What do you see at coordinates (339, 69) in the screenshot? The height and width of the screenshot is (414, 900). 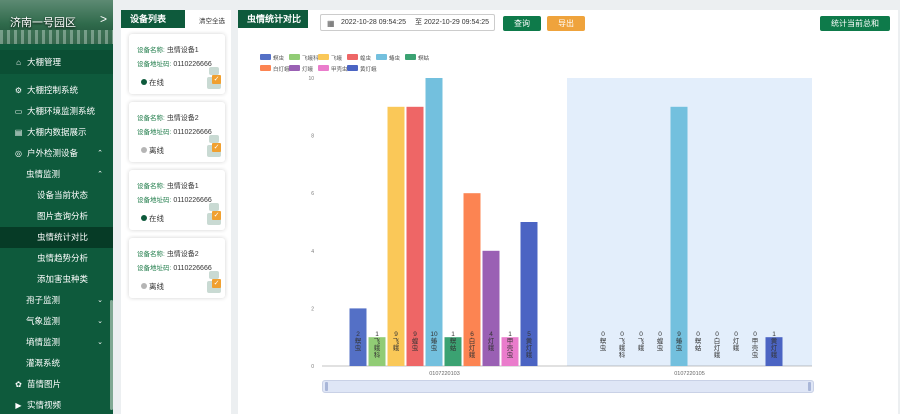 I see `legend-label: 甲壳虫` at bounding box center [339, 69].